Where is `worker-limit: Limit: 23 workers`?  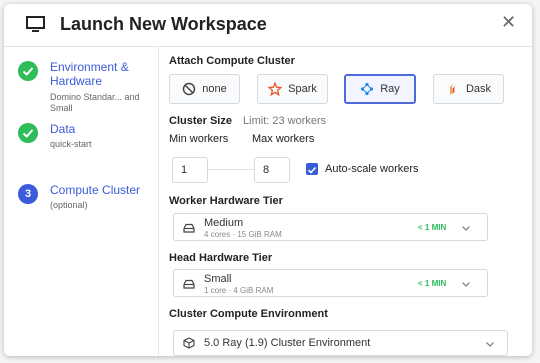 worker-limit: Limit: 23 workers is located at coordinates (285, 121).